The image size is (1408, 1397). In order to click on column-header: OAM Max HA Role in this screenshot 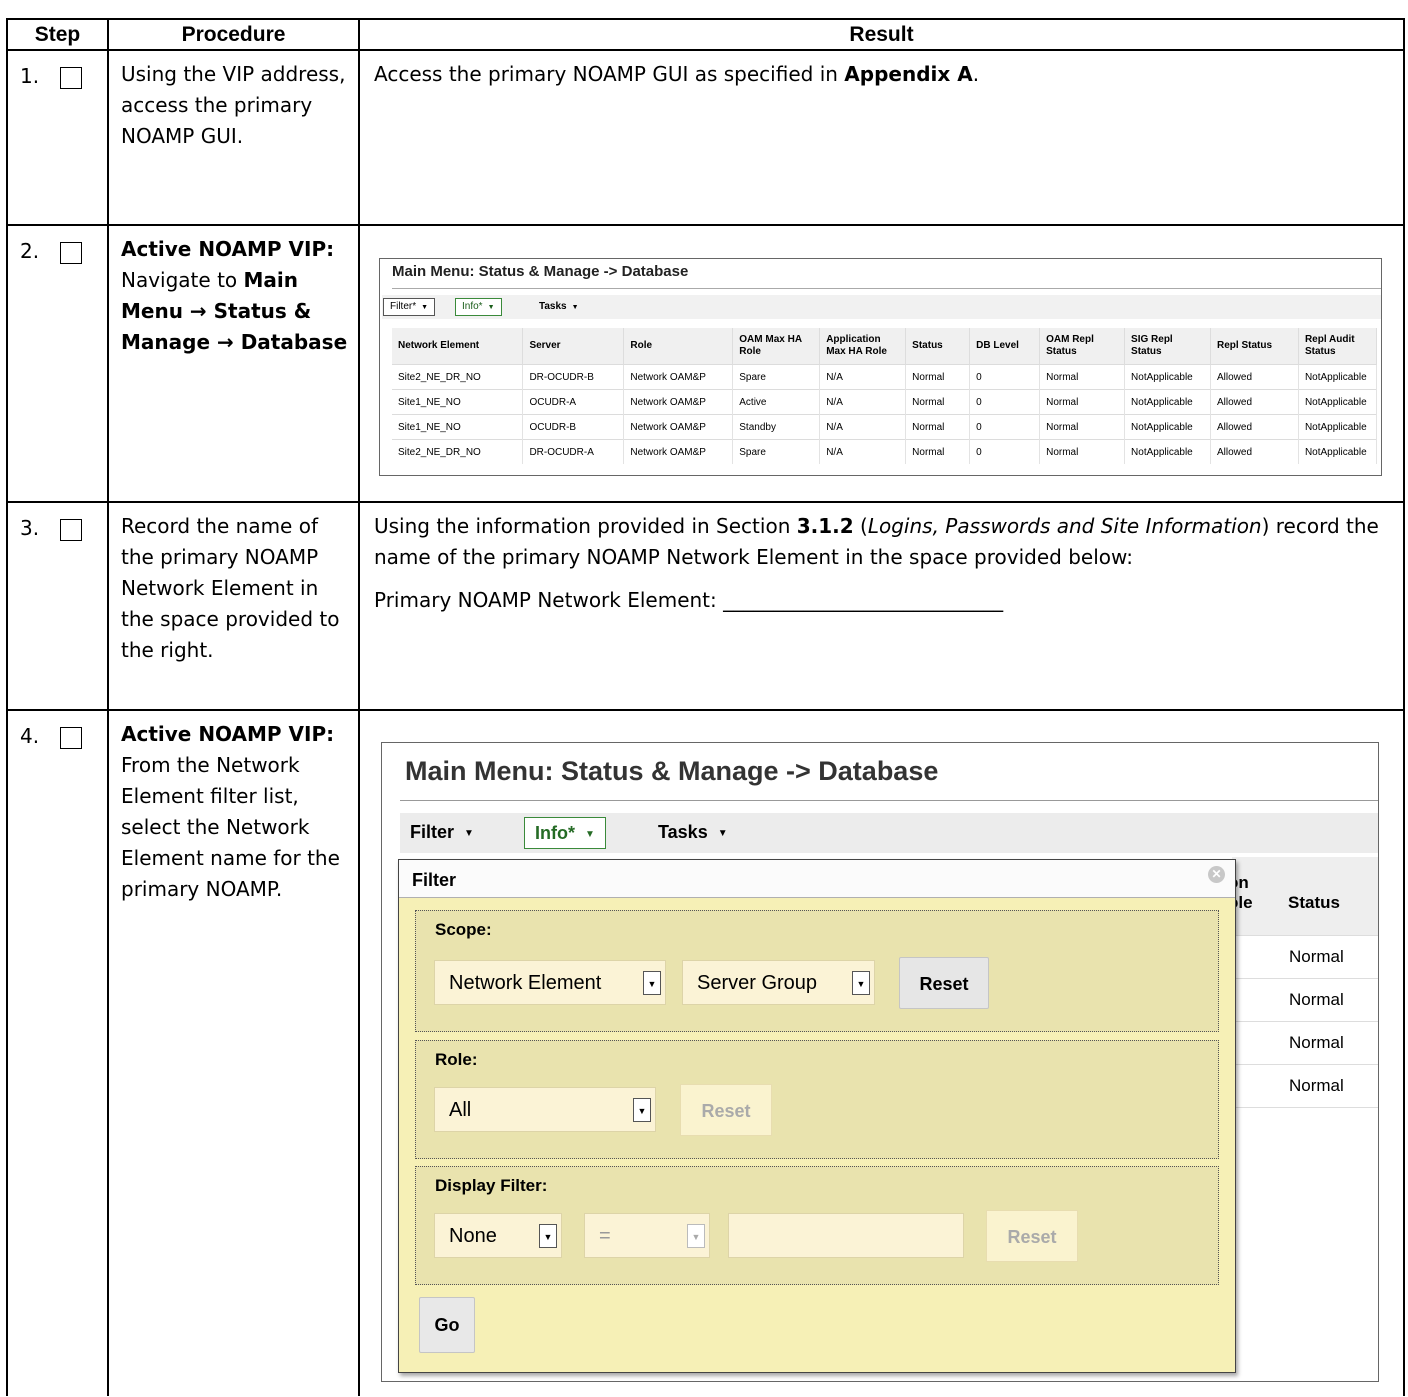, I will do `click(776, 346)`.